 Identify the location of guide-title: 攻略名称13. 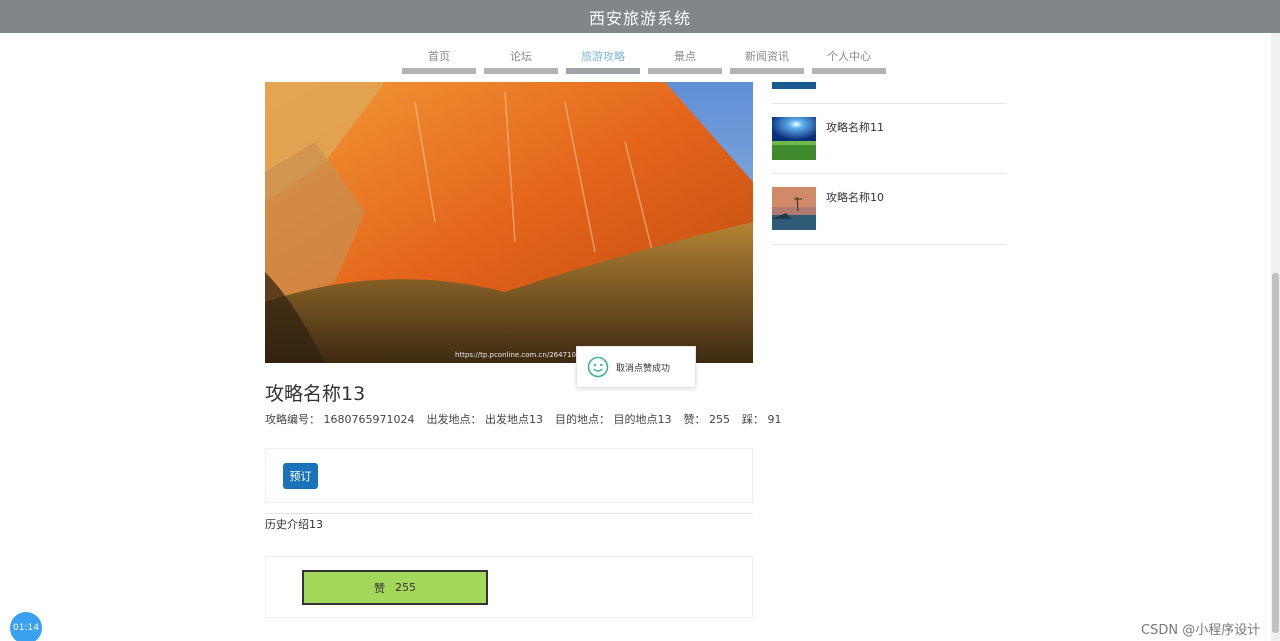
(315, 394).